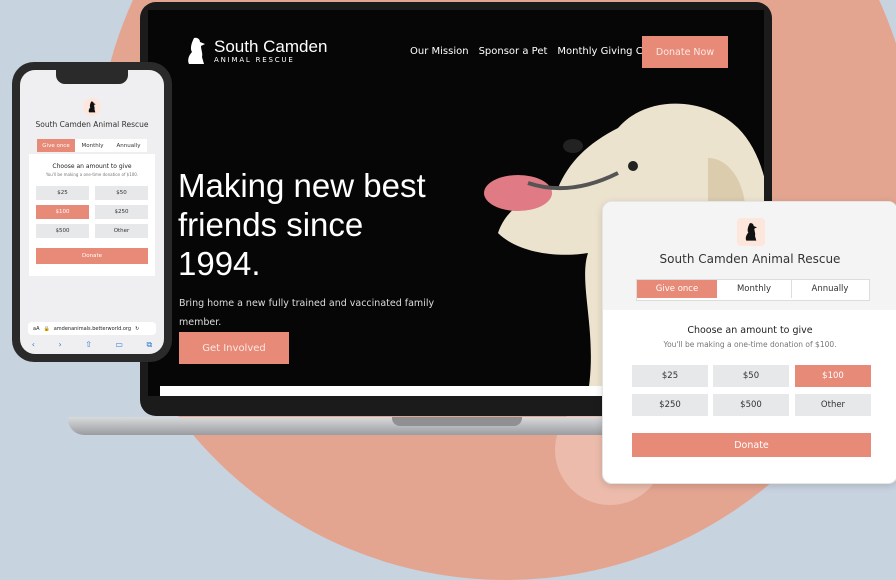  I want to click on laptop-notch, so click(457, 421).